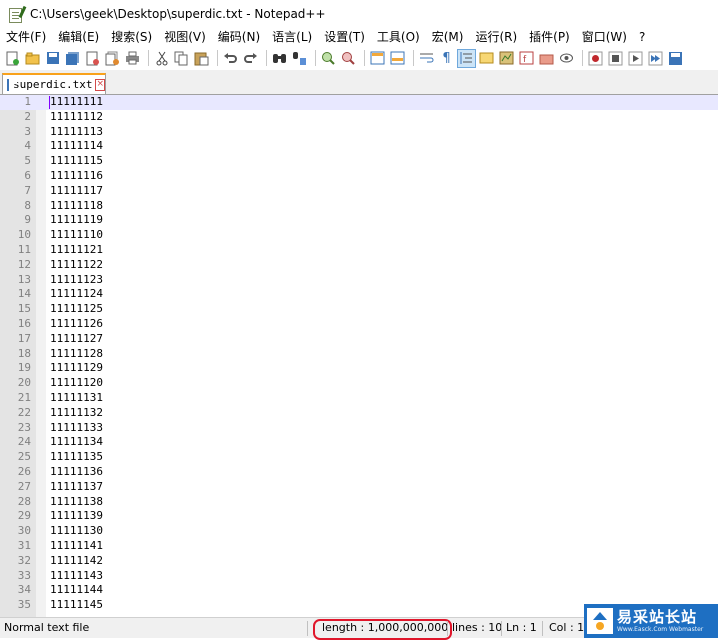 This screenshot has width=718, height=640. Describe the element at coordinates (359, 250) in the screenshot. I see `text-line: 11 11111121` at that location.